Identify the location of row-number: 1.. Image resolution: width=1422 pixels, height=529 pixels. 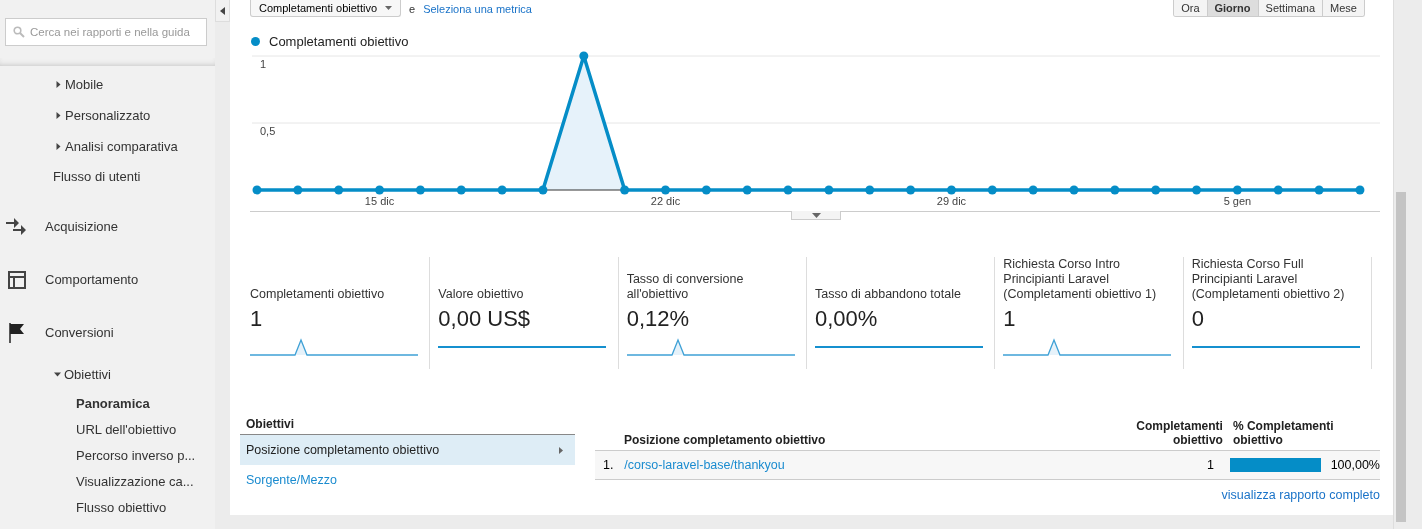
(608, 465).